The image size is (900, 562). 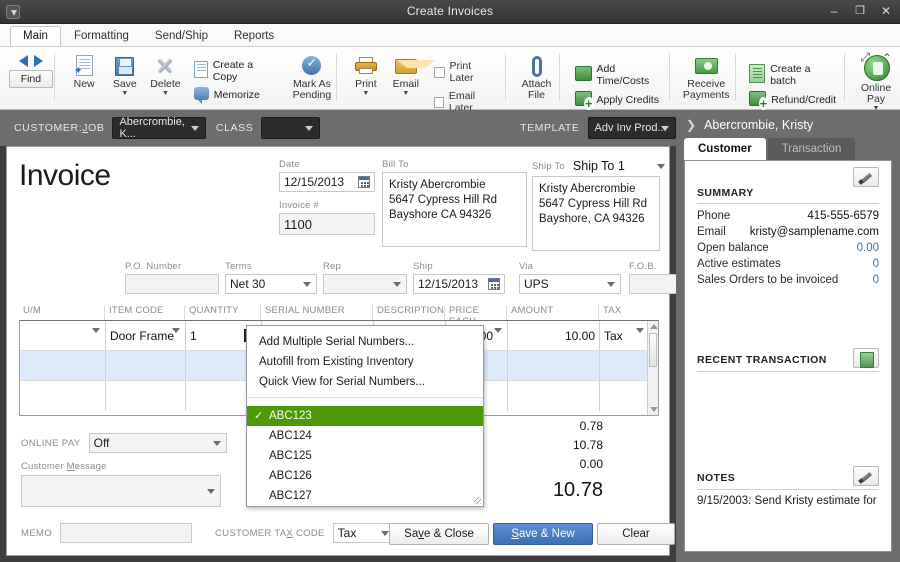 I want to click on summary-value-open-balance: 0.00, so click(x=868, y=248).